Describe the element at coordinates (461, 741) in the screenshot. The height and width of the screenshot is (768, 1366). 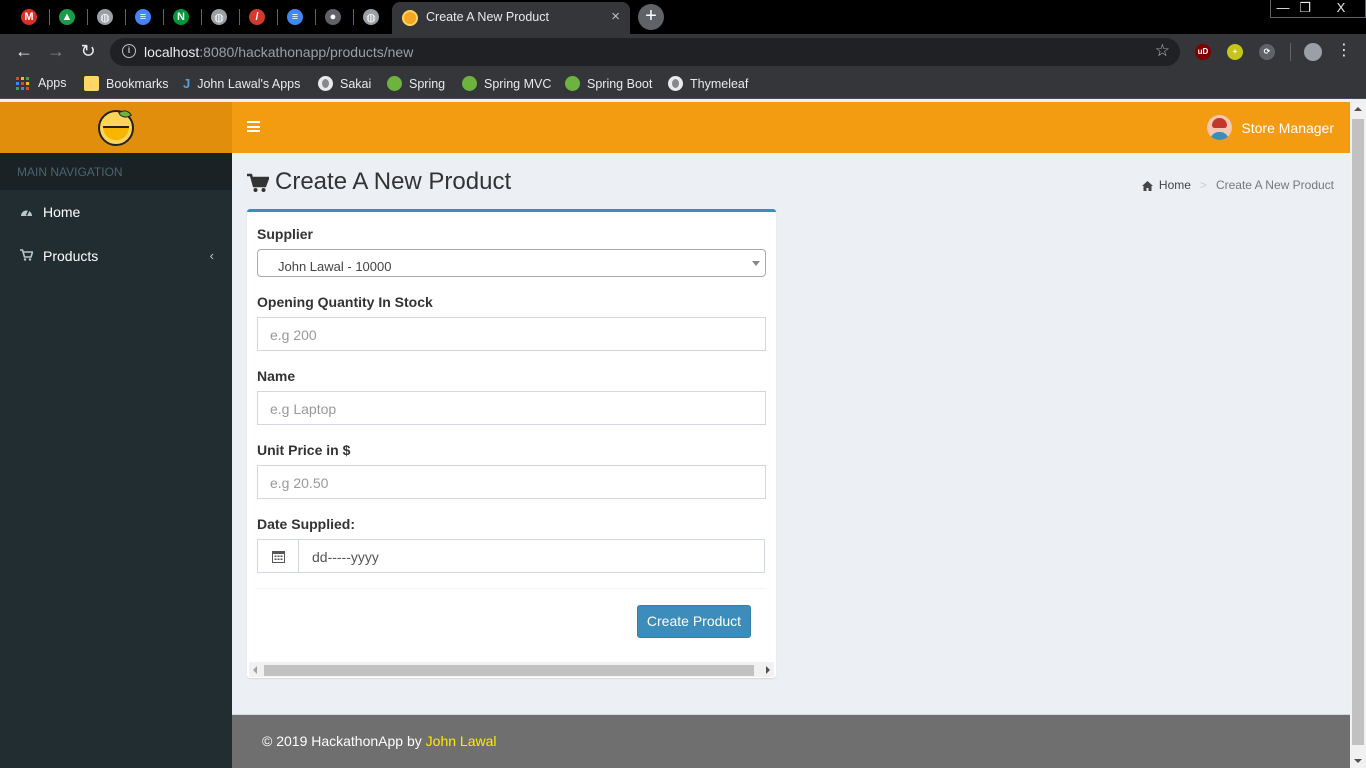
I see `footer-author-link: John Lawal` at that location.